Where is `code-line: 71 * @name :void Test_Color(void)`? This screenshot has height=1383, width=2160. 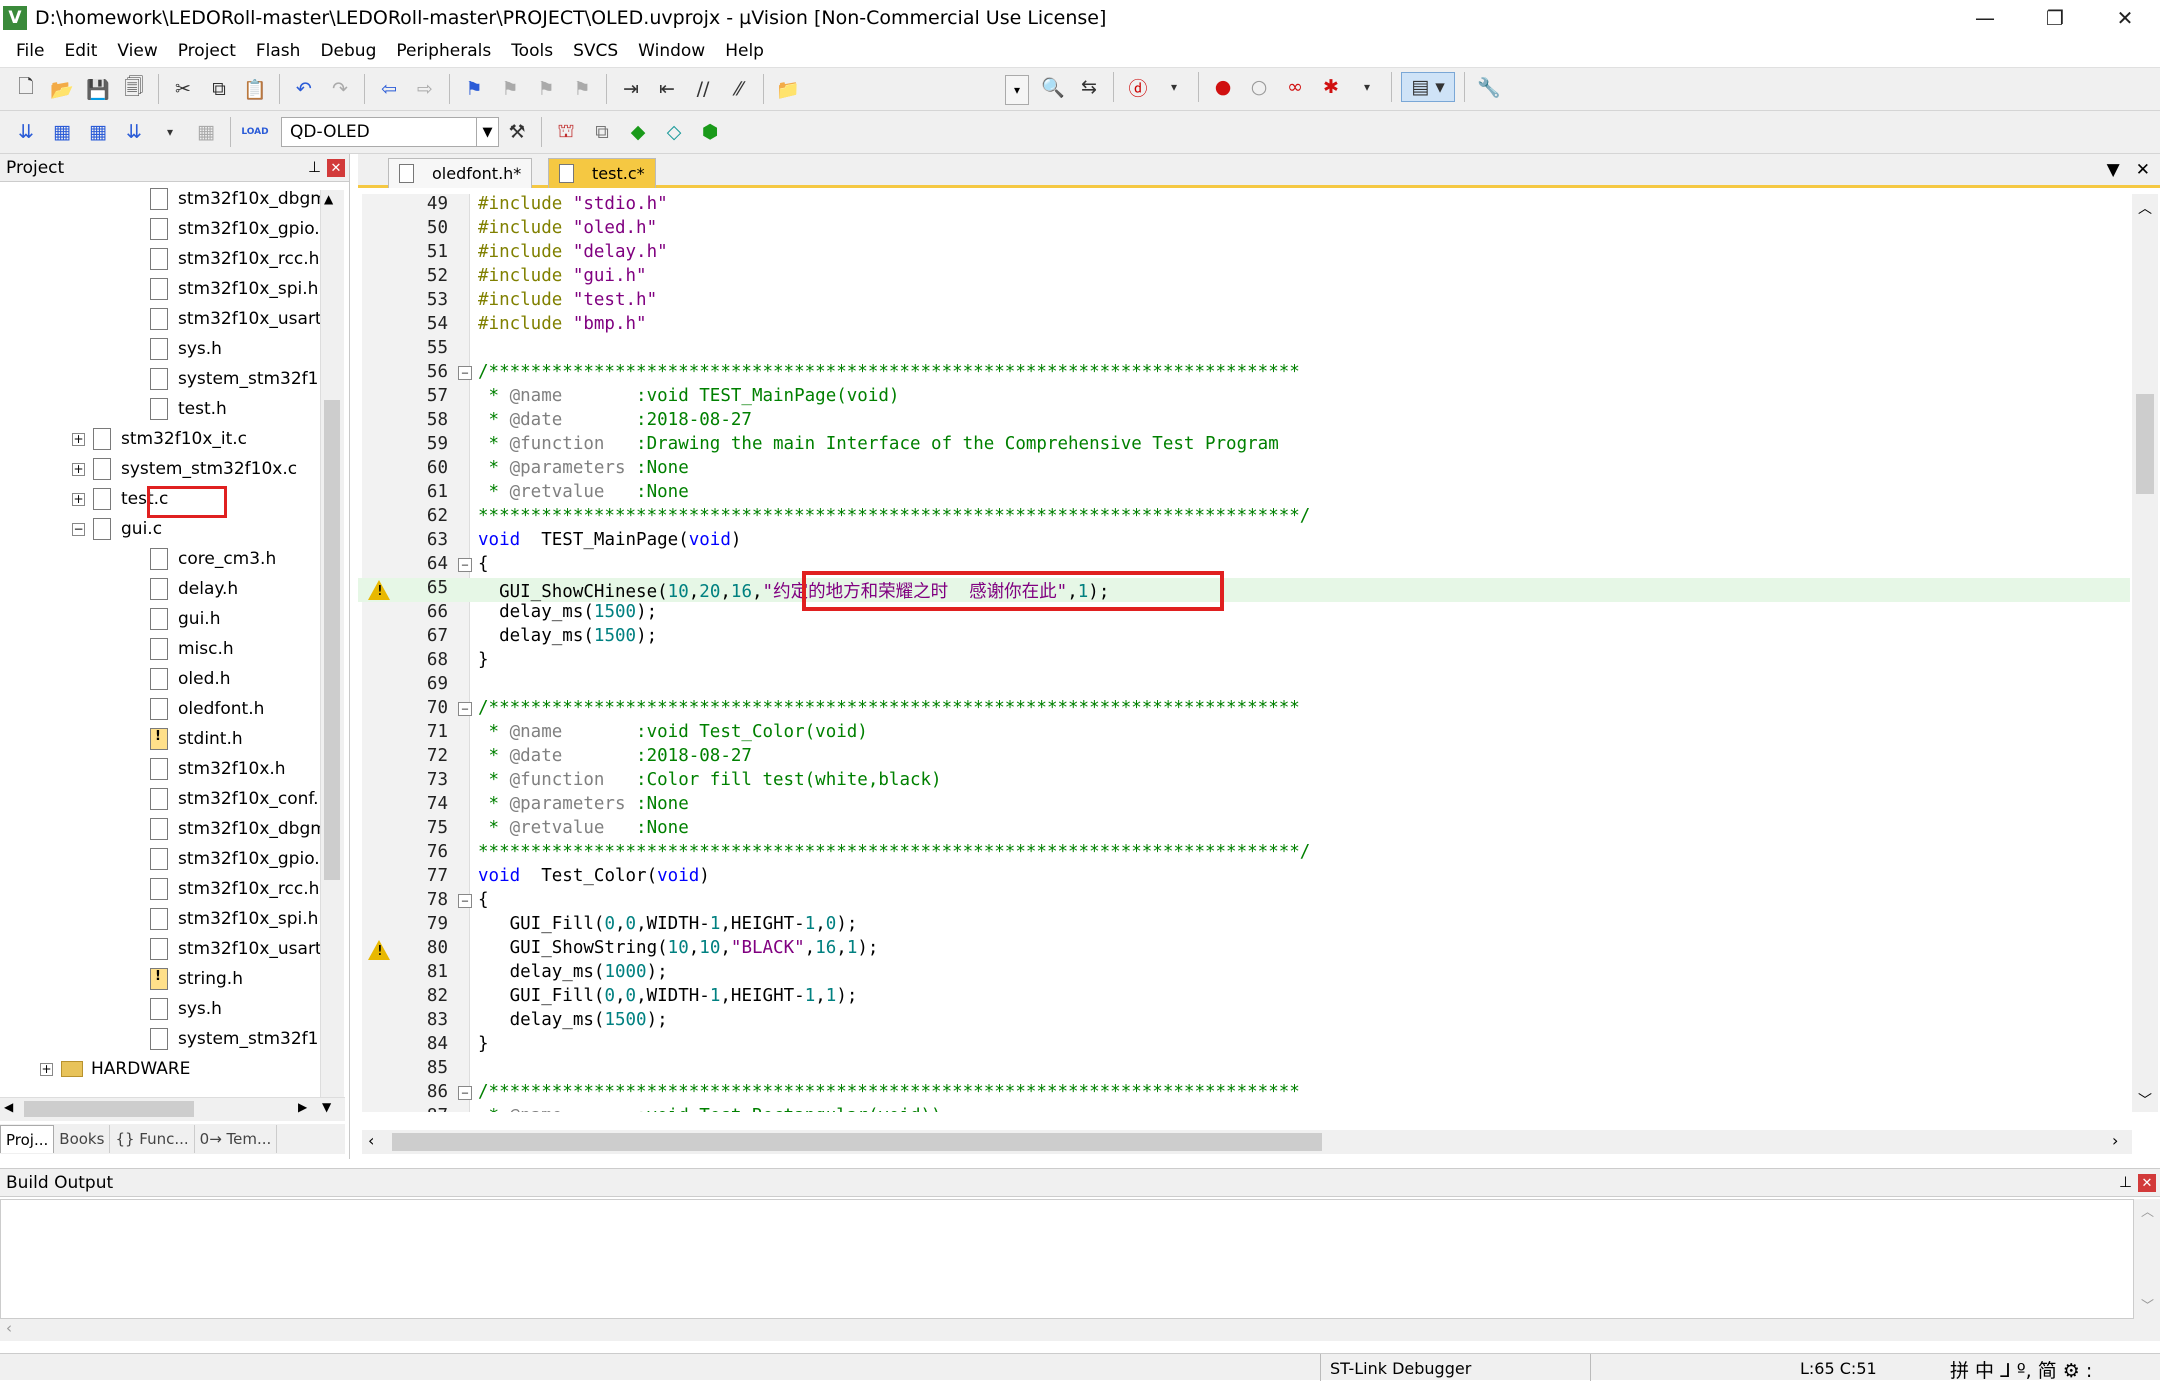 code-line: 71 * @name :void Test_Color(void) is located at coordinates (1244, 734).